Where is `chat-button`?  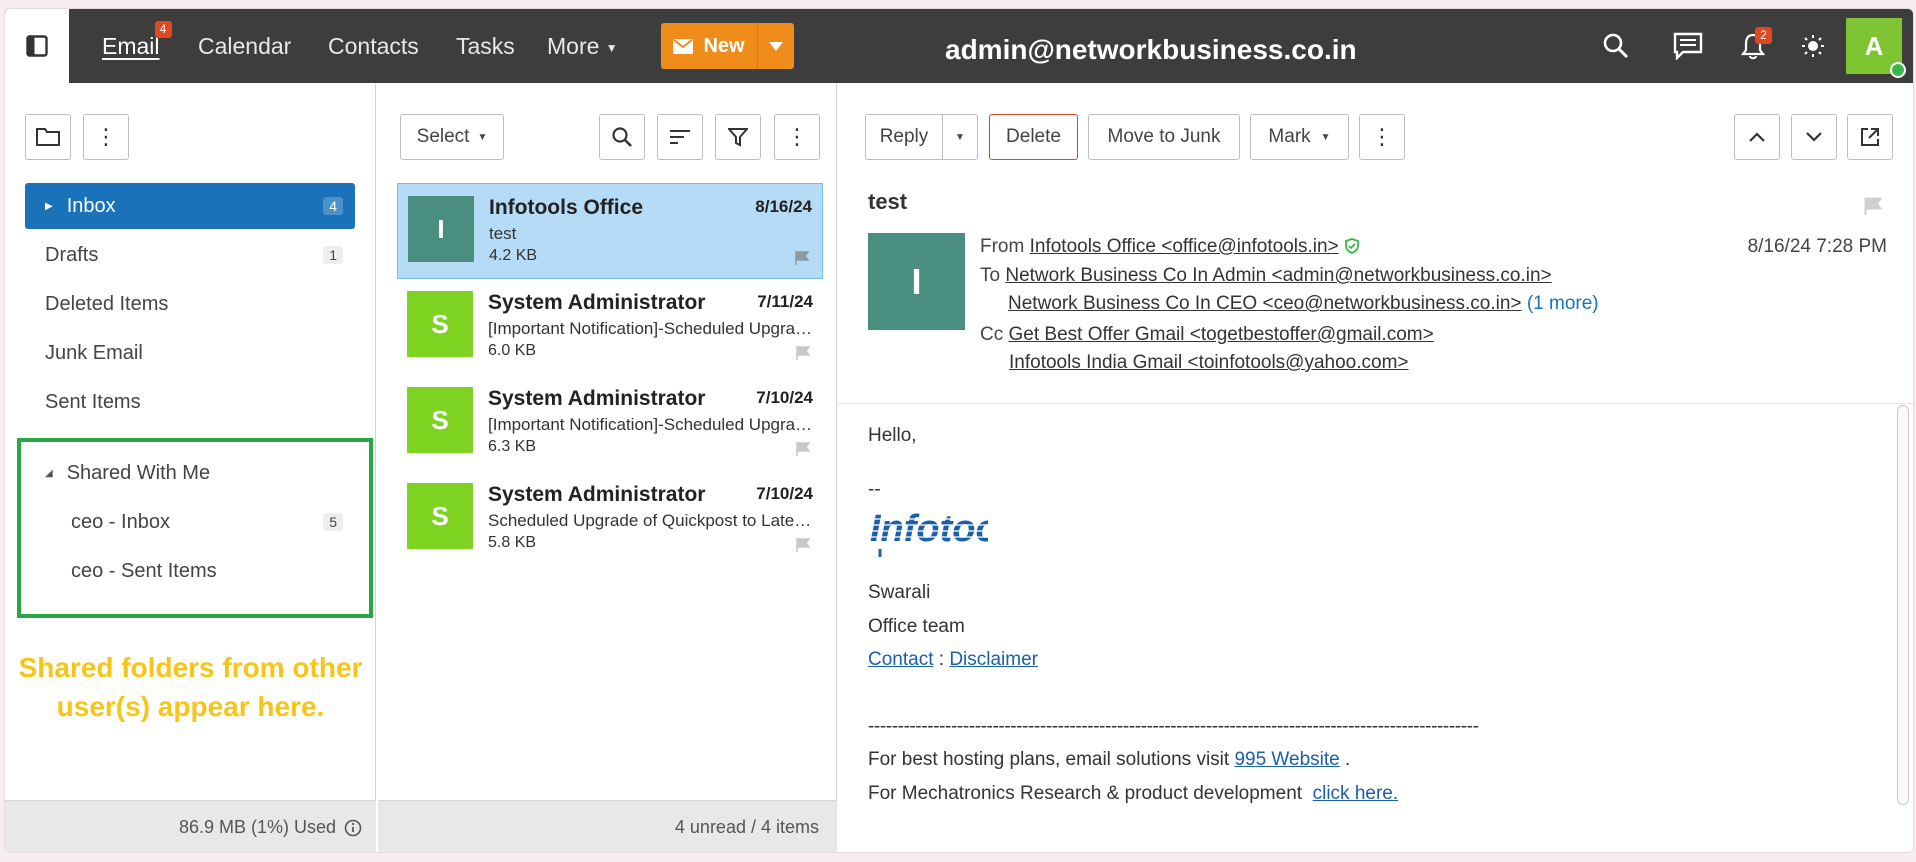 chat-button is located at coordinates (1688, 46).